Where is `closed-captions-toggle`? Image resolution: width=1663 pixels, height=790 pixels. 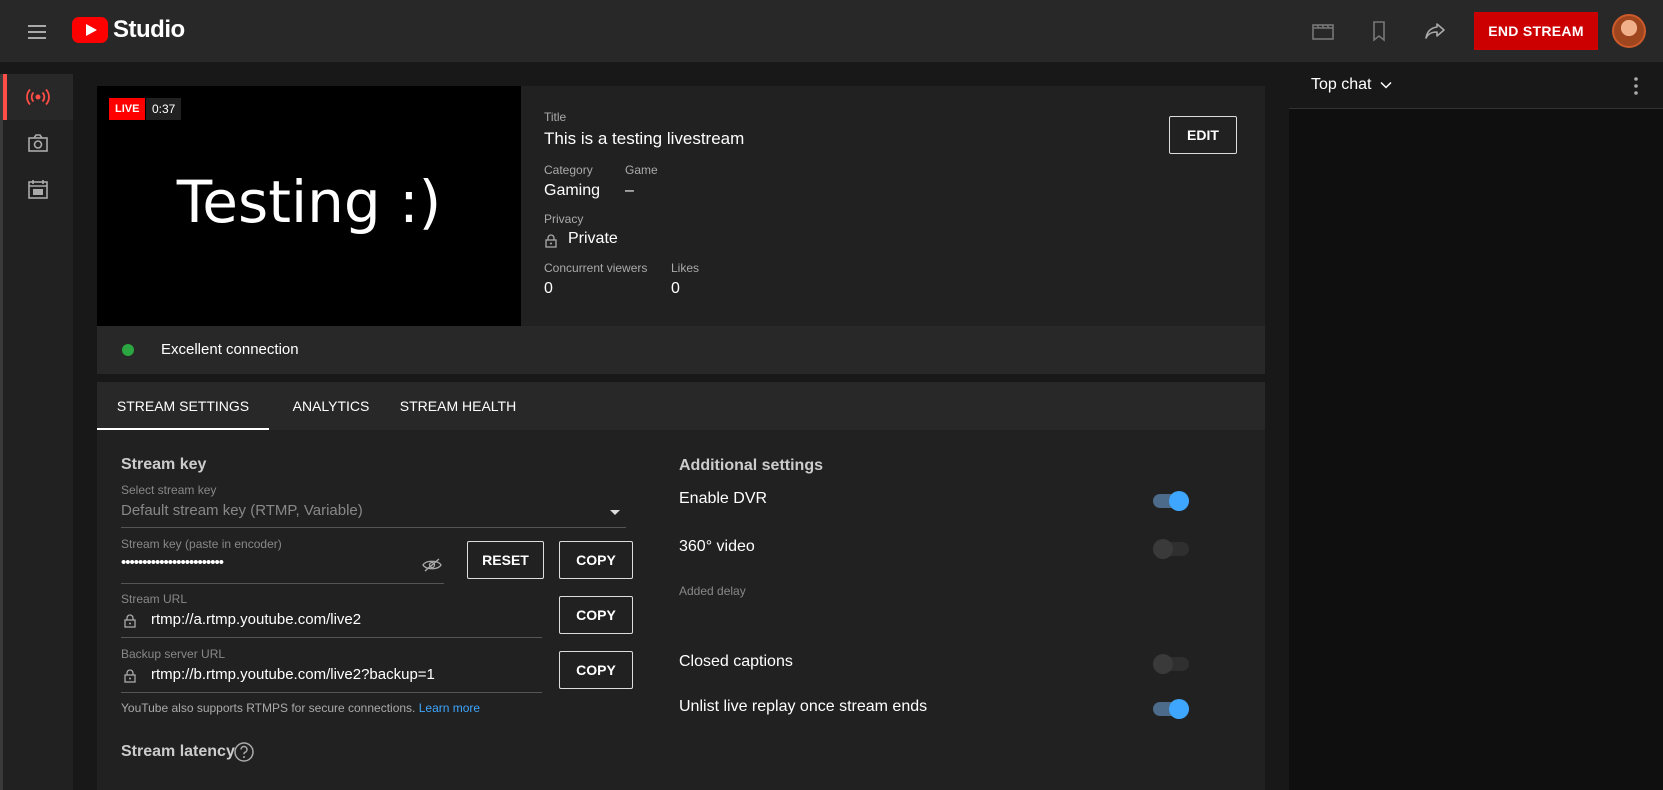
closed-captions-toggle is located at coordinates (1171, 664).